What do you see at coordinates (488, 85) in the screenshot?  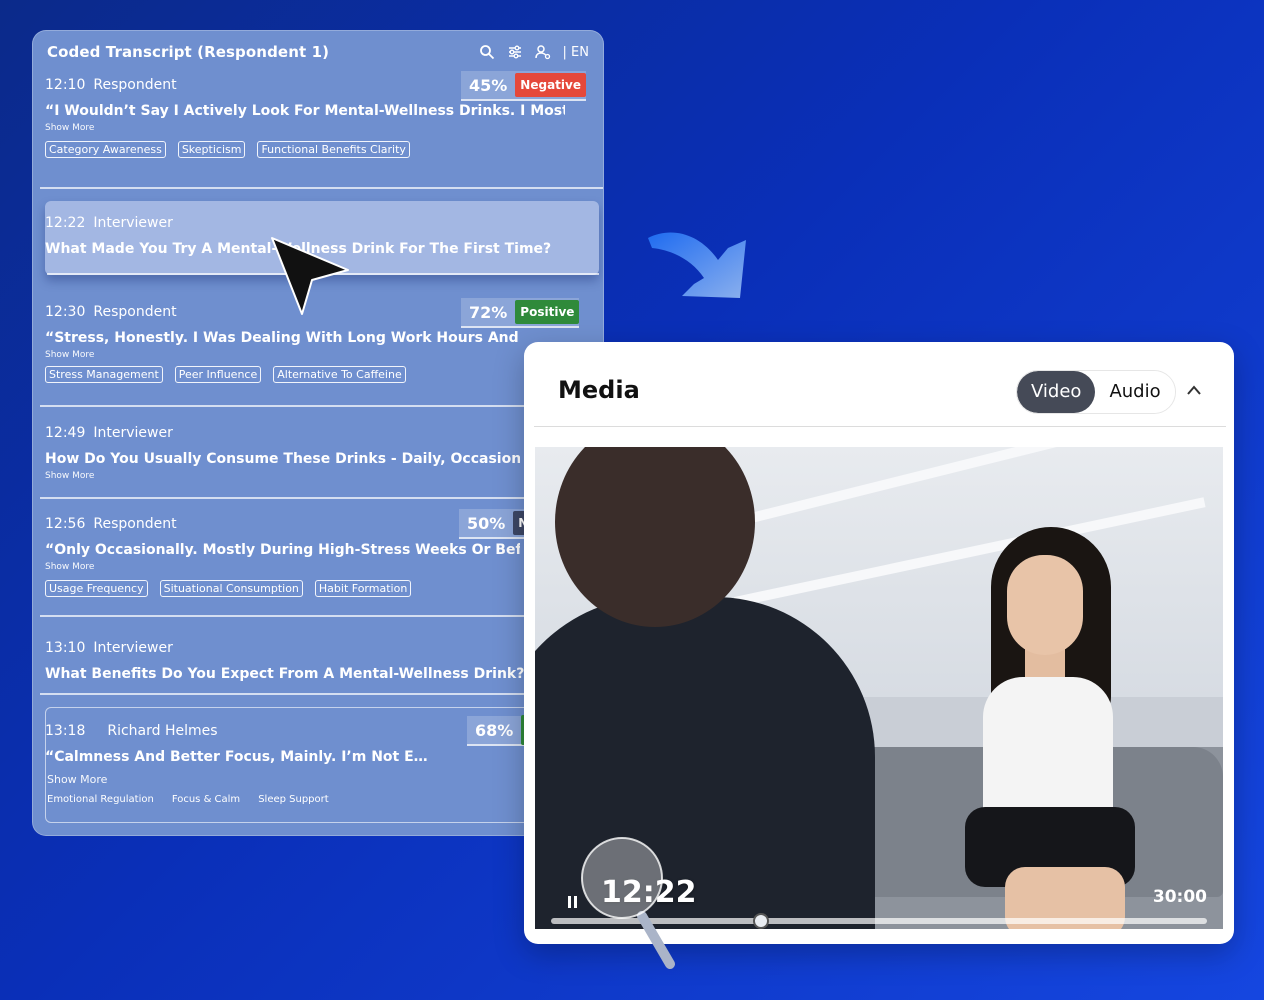 I see `score-percent: 45%` at bounding box center [488, 85].